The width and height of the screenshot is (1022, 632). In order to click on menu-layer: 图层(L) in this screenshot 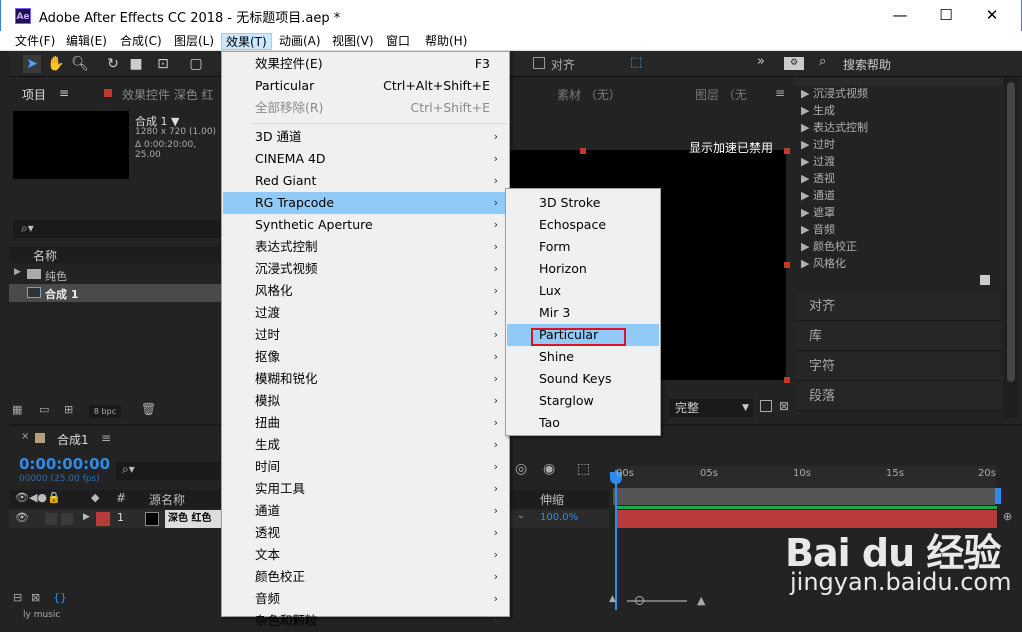, I will do `click(194, 41)`.